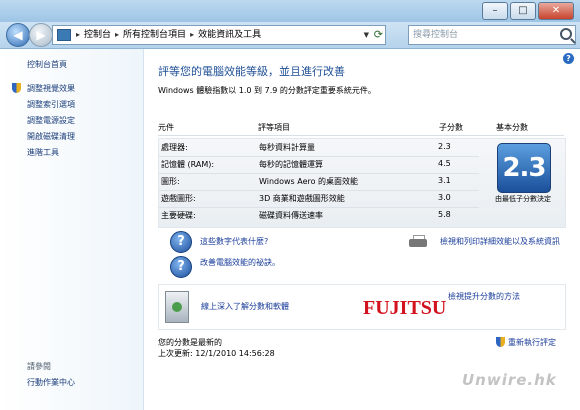 The height and width of the screenshot is (410, 580). What do you see at coordinates (41, 35) in the screenshot?
I see `forward-button: ▶` at bounding box center [41, 35].